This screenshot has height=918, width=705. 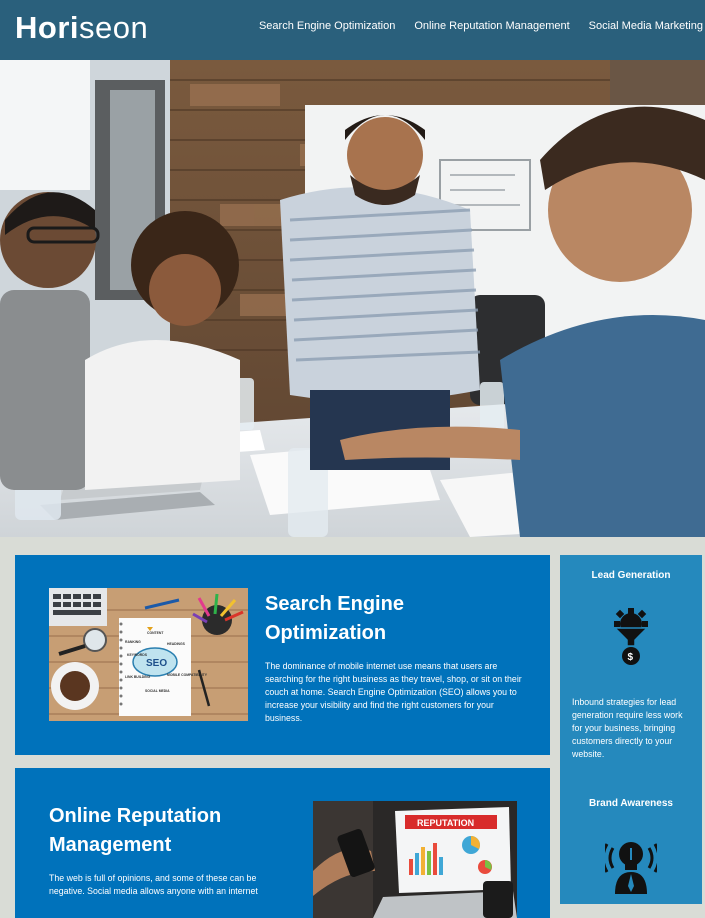 I want to click on orm-image: REPUTATION, so click(x=415, y=859).